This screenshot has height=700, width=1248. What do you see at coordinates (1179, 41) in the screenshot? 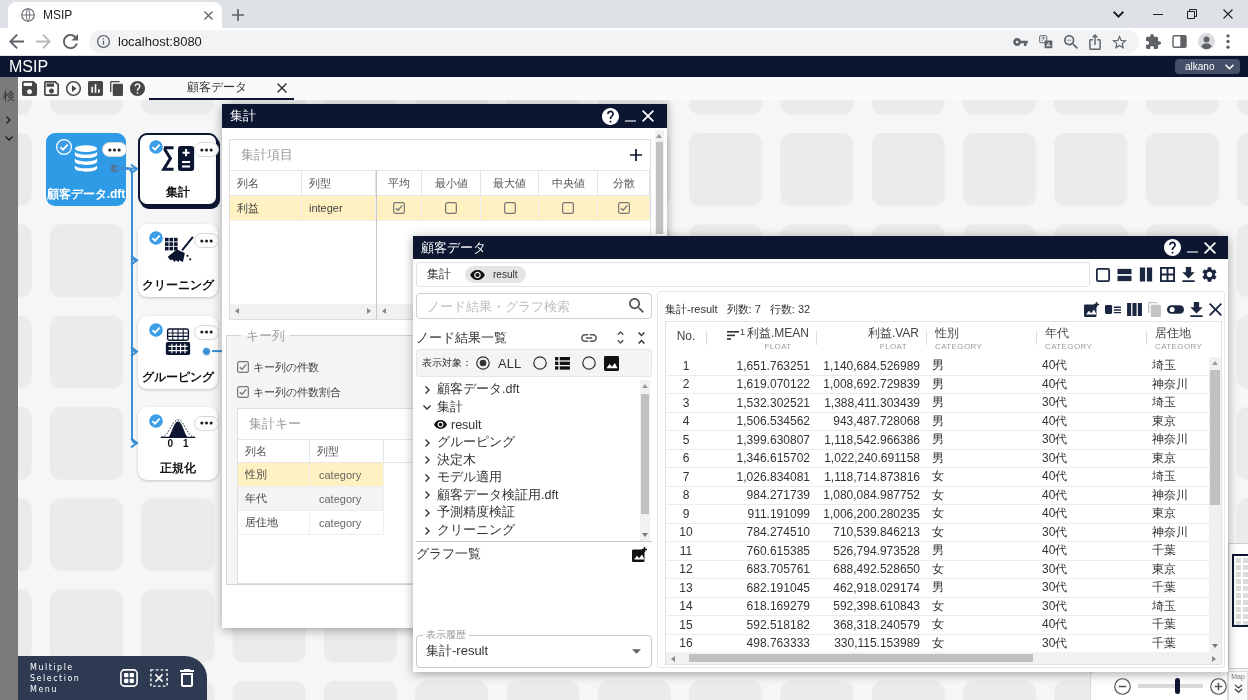
I see `side-panel-icon` at bounding box center [1179, 41].